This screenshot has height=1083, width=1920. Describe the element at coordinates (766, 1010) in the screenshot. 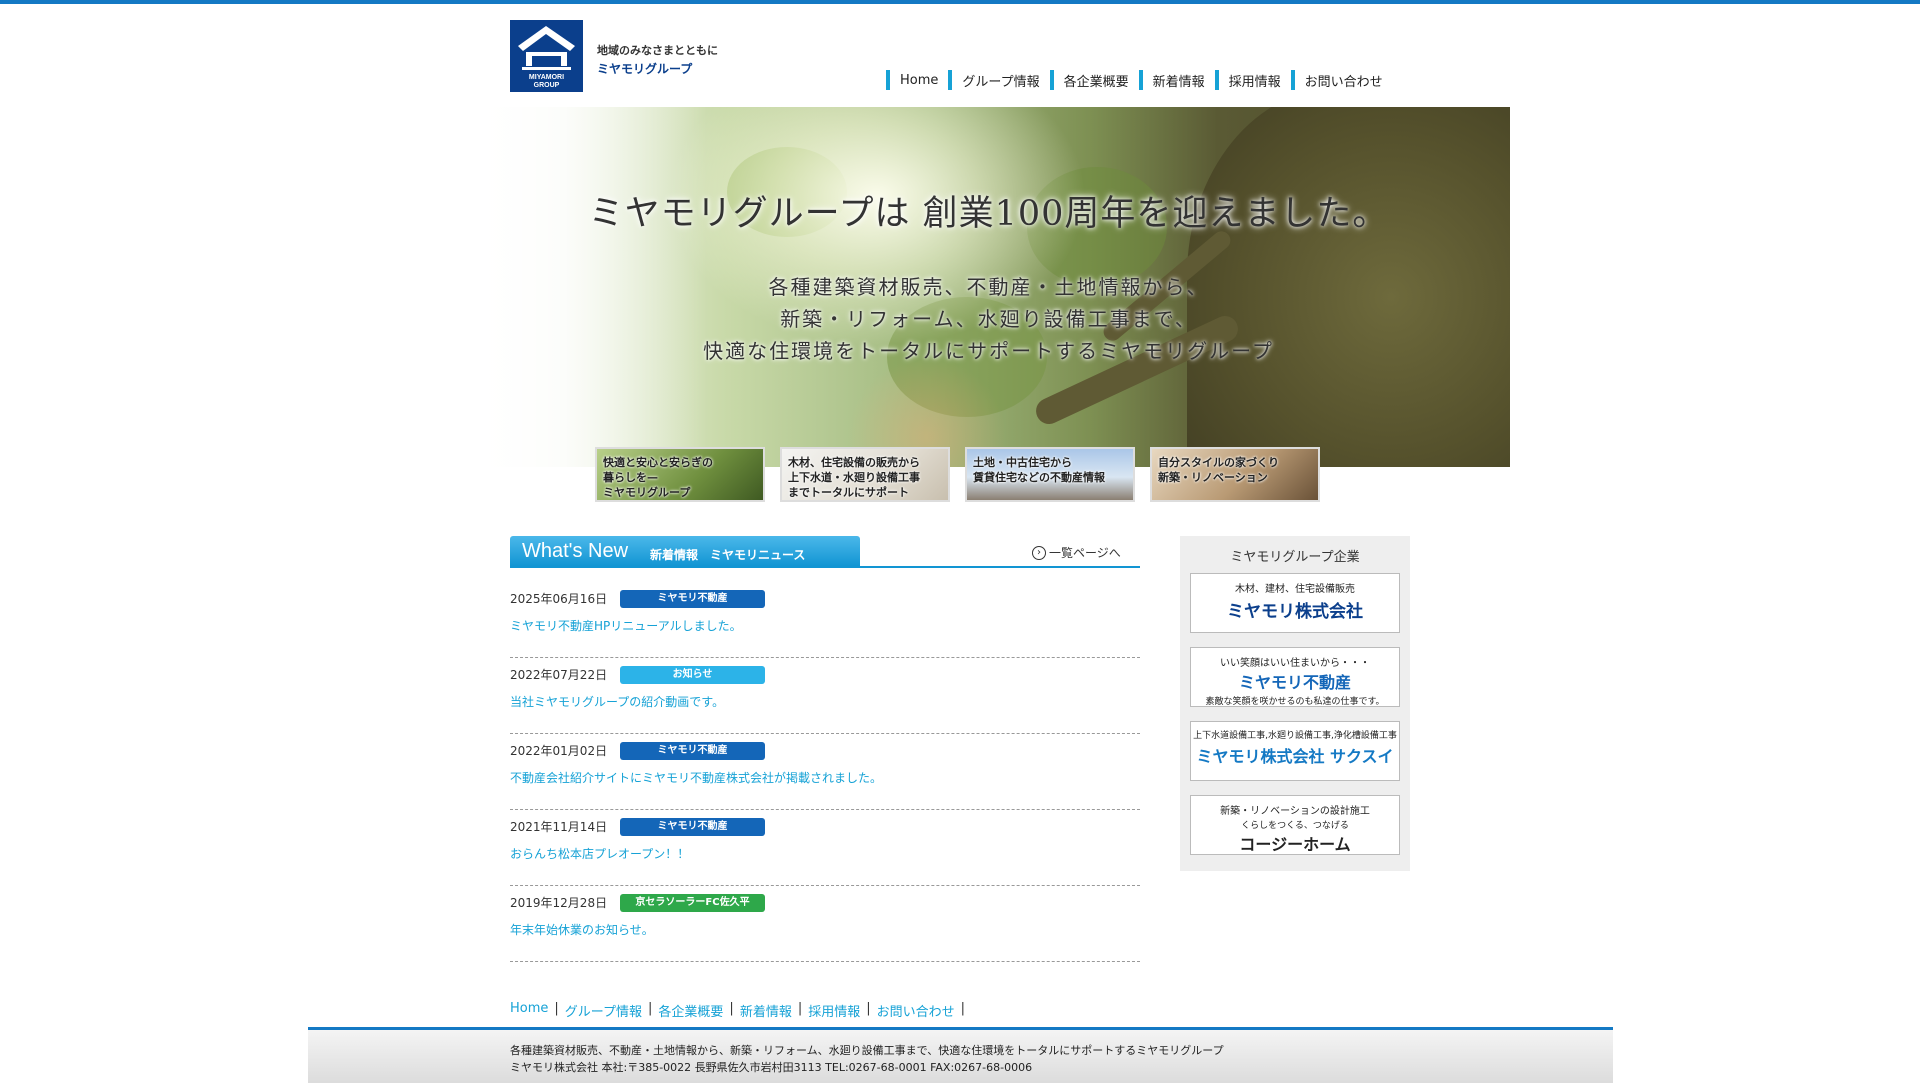

I see `footer-link-news: 新着情報` at that location.